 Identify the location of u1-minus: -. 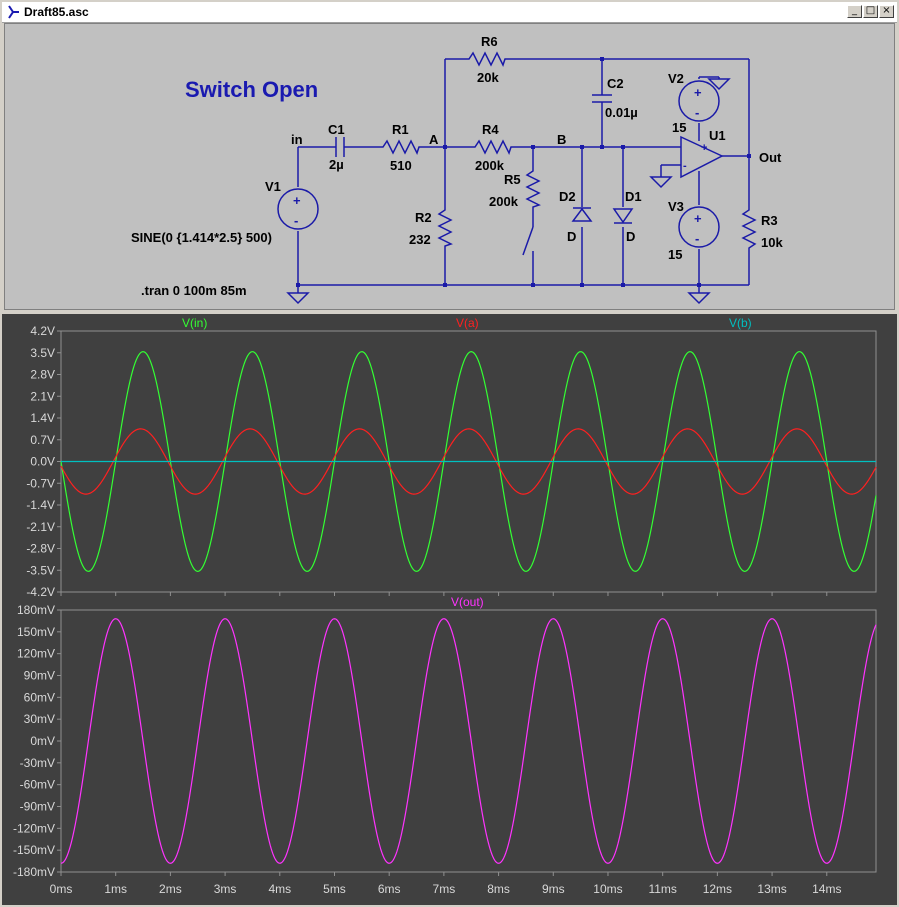
(685, 166).